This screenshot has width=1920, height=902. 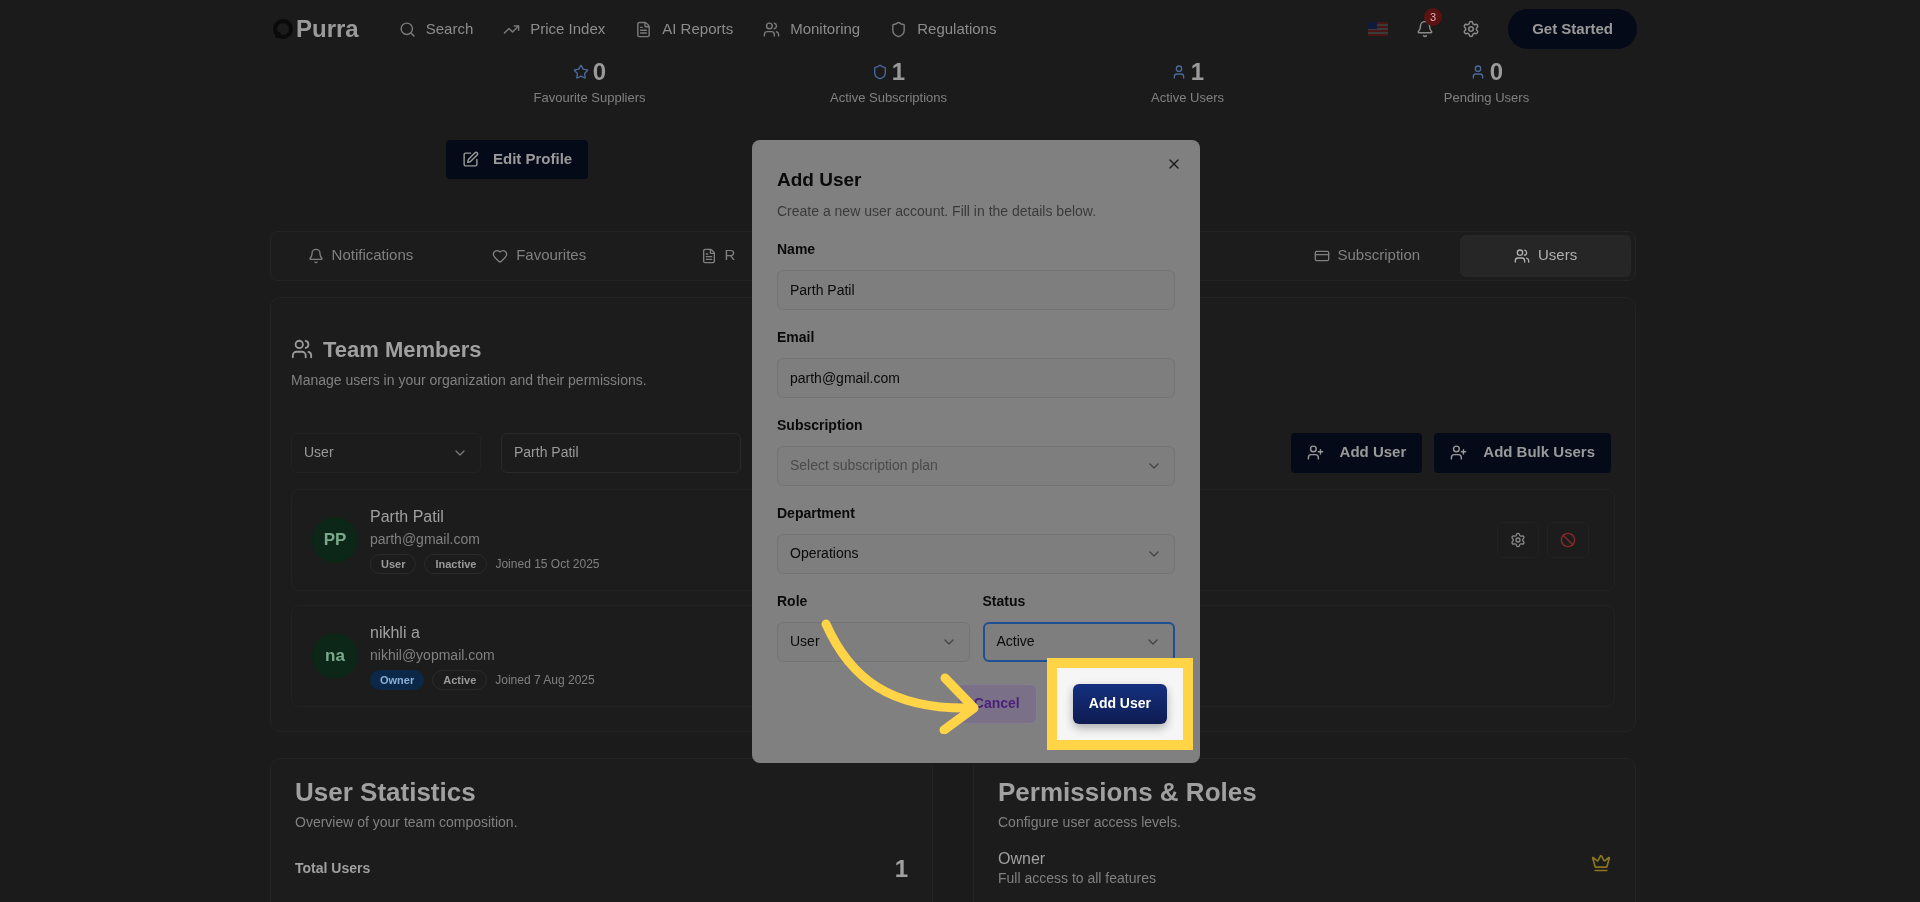 I want to click on stat-label: Active Users, so click(x=1187, y=98).